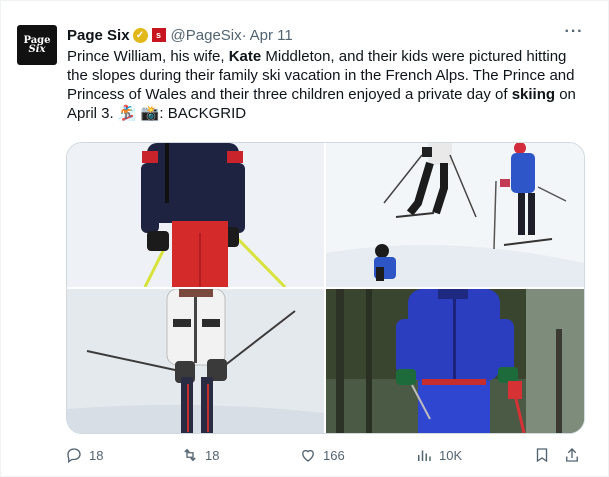 Image resolution: width=609 pixels, height=477 pixels. What do you see at coordinates (190, 455) in the screenshot?
I see `repost-icon` at bounding box center [190, 455].